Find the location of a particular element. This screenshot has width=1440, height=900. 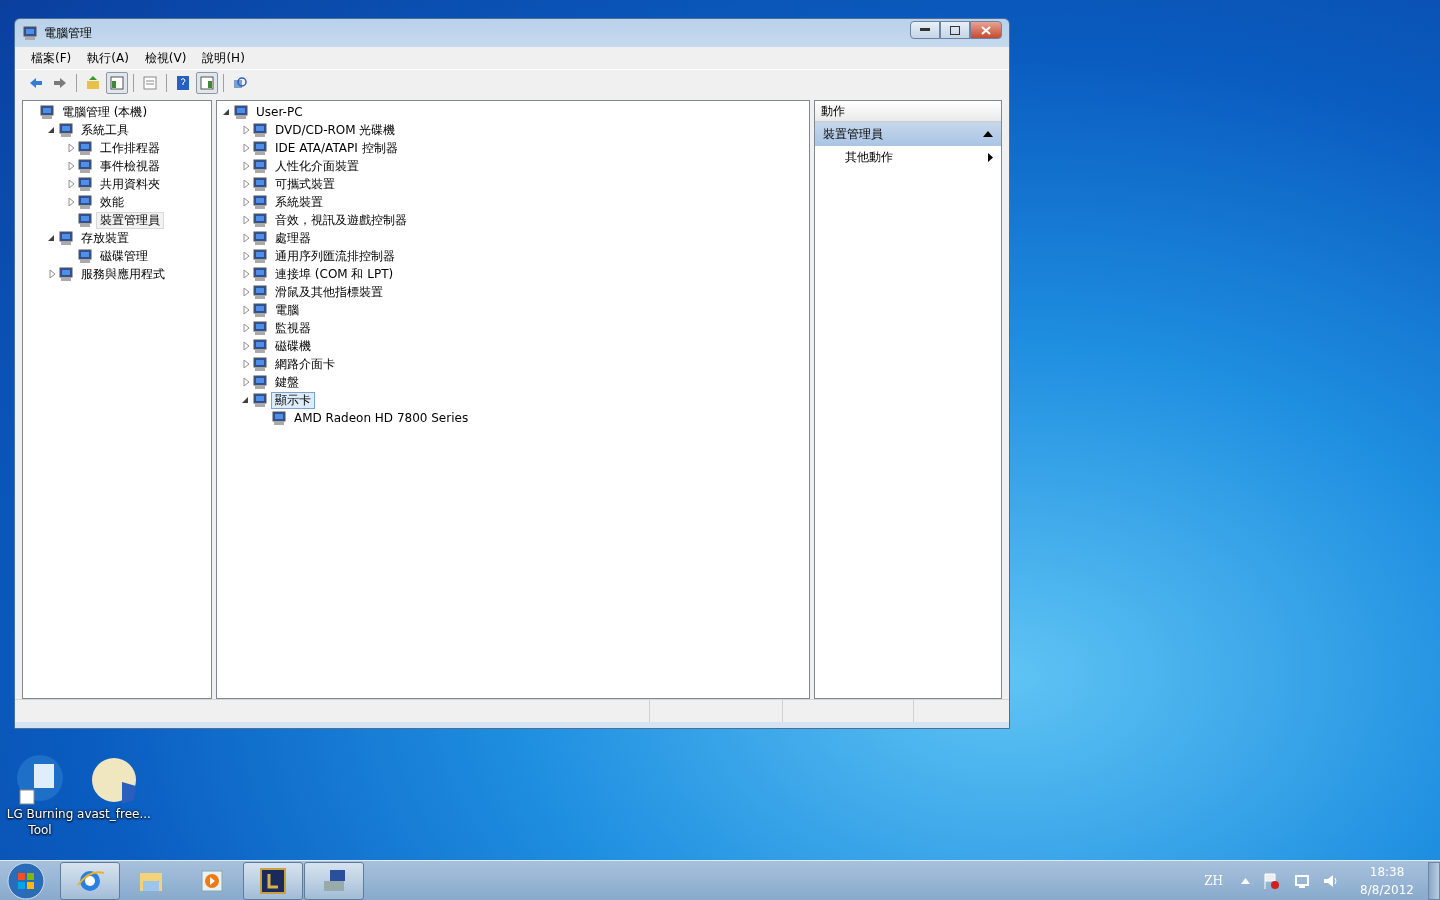

tree-item: 共用資料夾 is located at coordinates (130, 184).